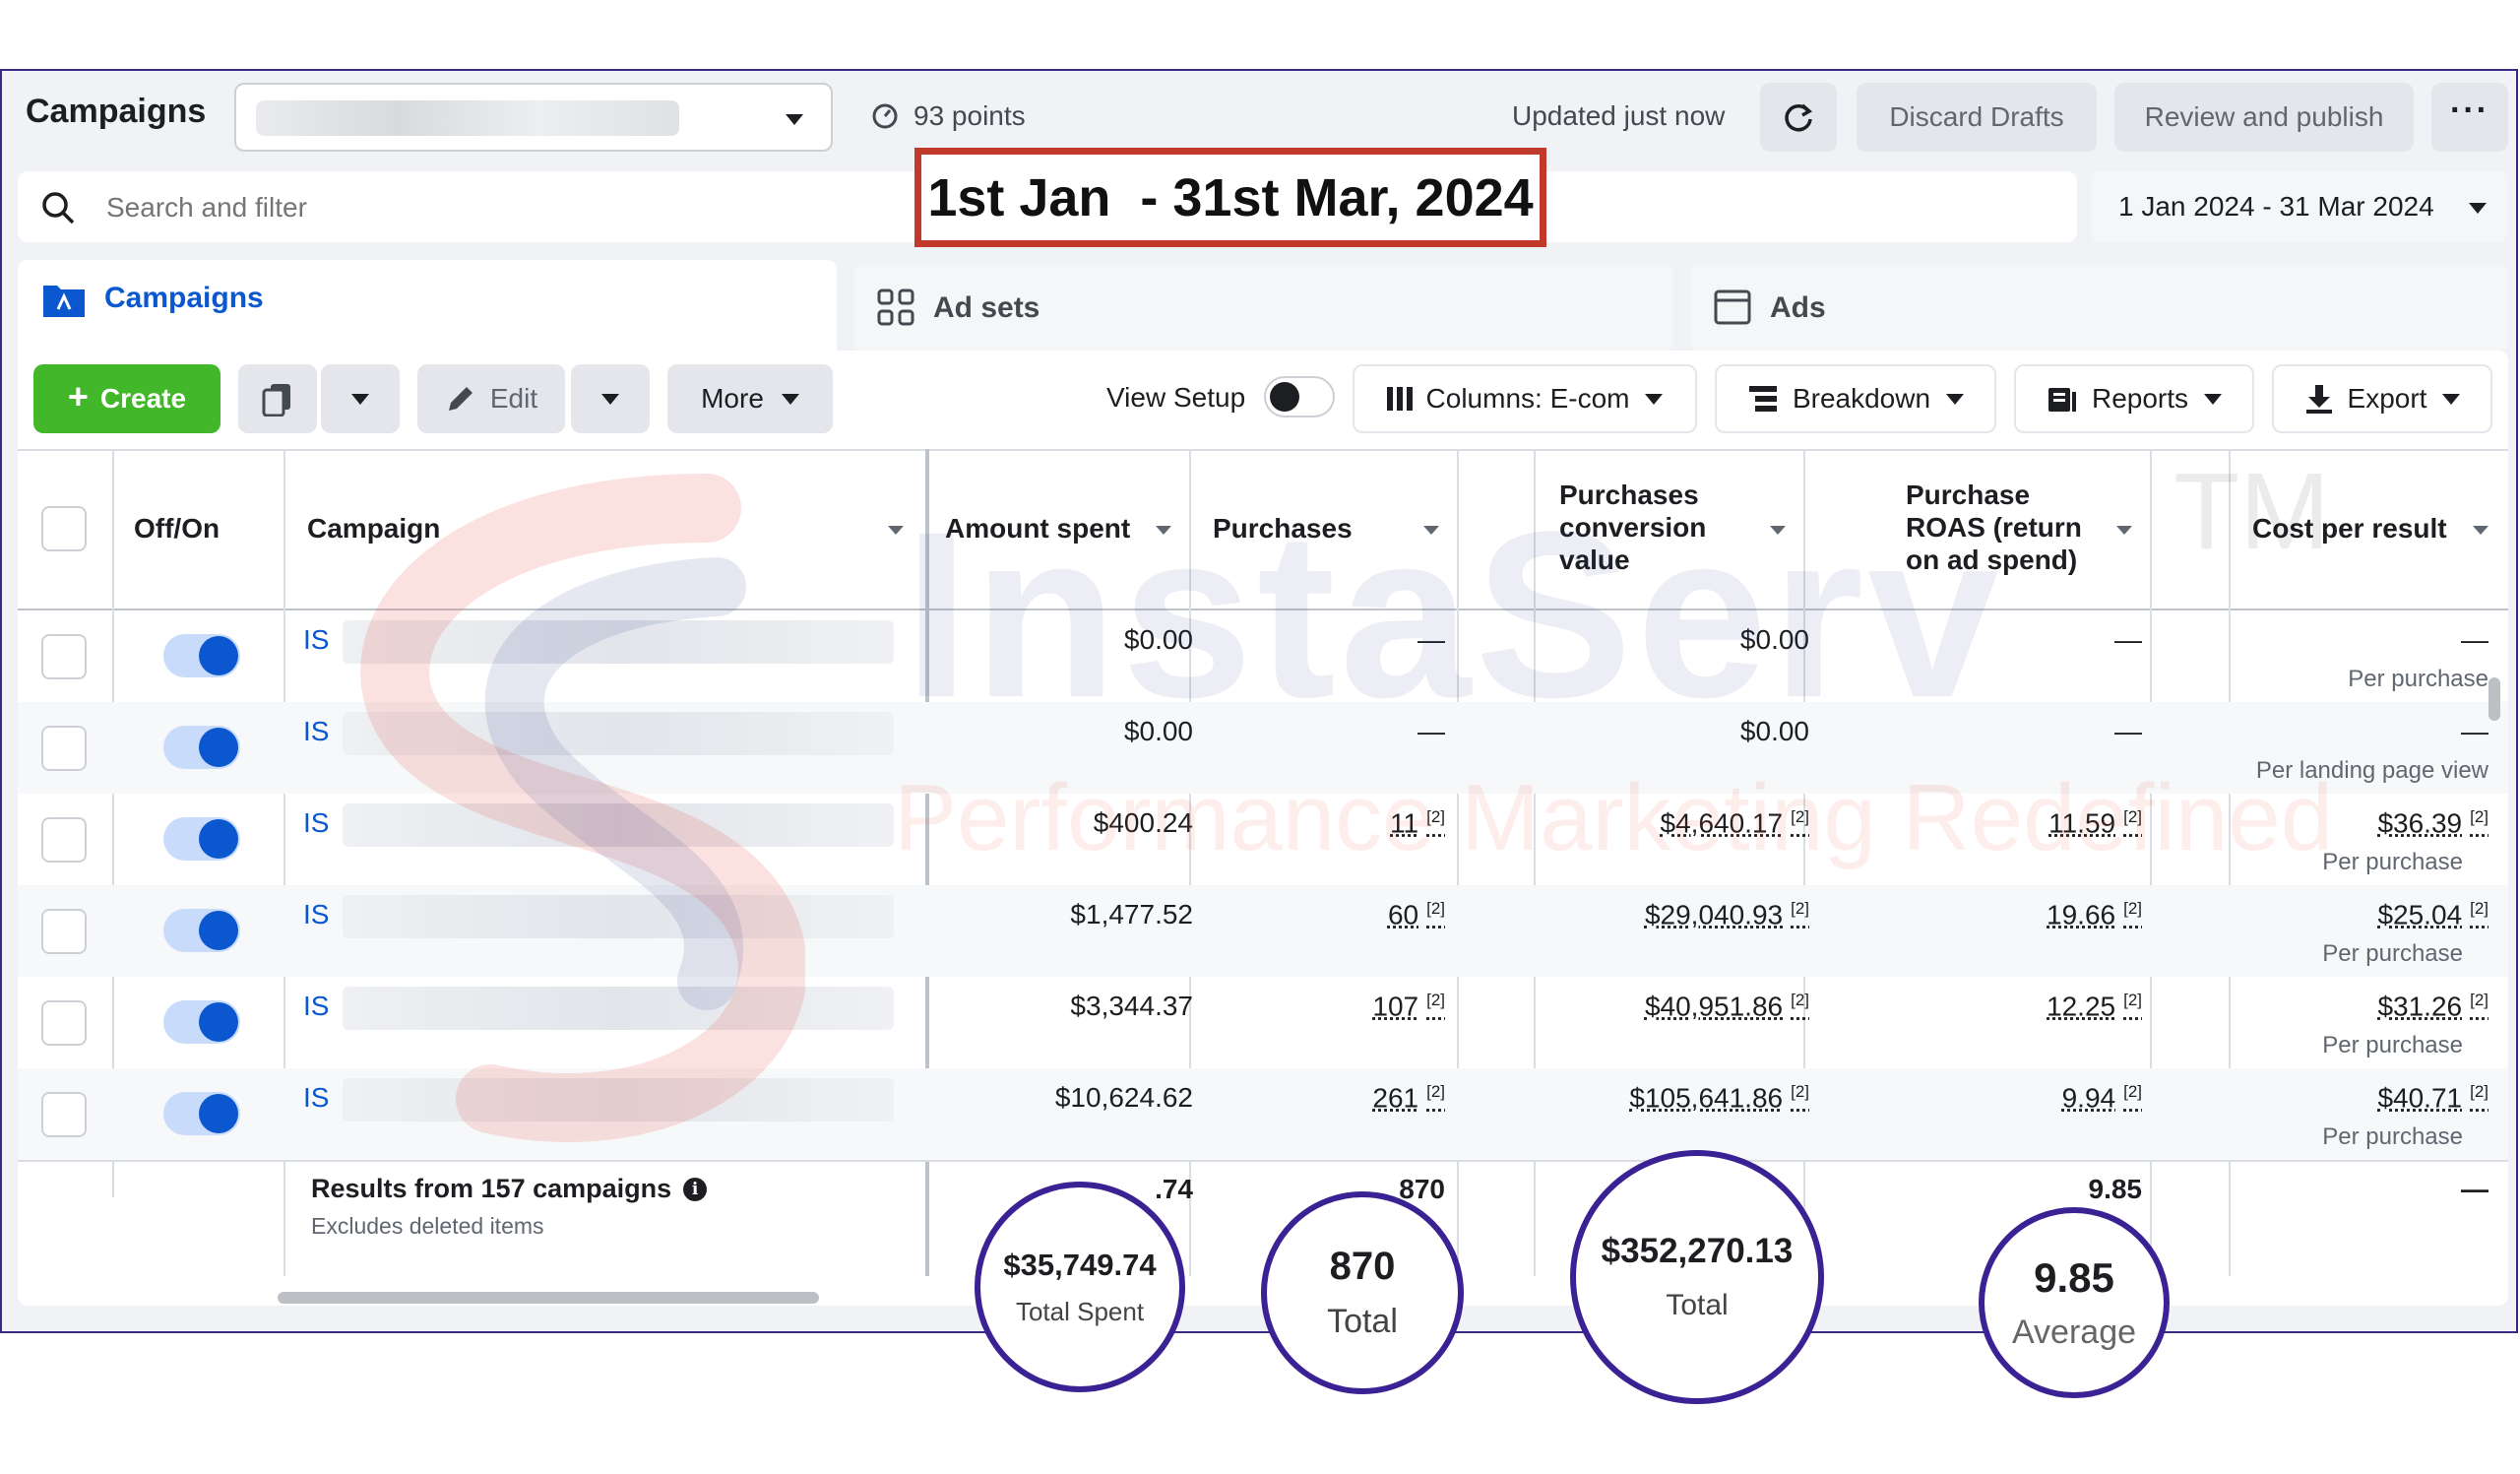 The width and height of the screenshot is (2520, 1474). I want to click on export-button: Export, so click(2382, 399).